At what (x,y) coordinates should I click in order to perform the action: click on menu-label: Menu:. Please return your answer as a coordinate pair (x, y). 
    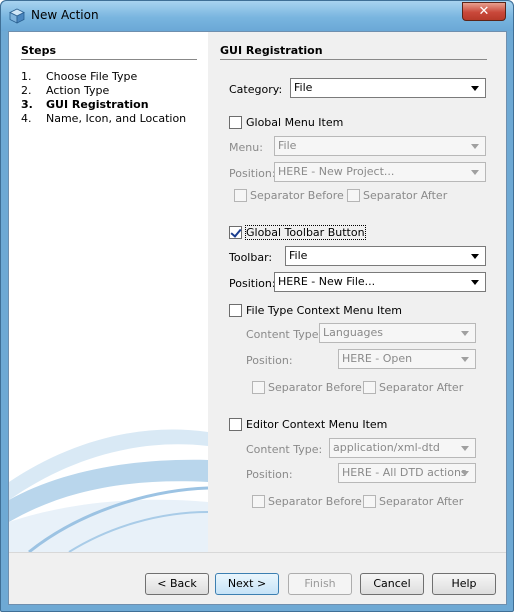
    Looking at the image, I should click on (246, 147).